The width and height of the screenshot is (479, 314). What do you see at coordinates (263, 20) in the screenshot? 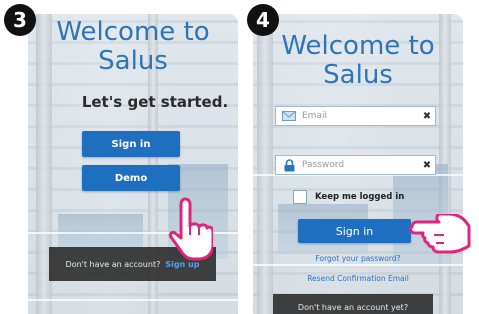
I see `step-4-badge: 4` at bounding box center [263, 20].